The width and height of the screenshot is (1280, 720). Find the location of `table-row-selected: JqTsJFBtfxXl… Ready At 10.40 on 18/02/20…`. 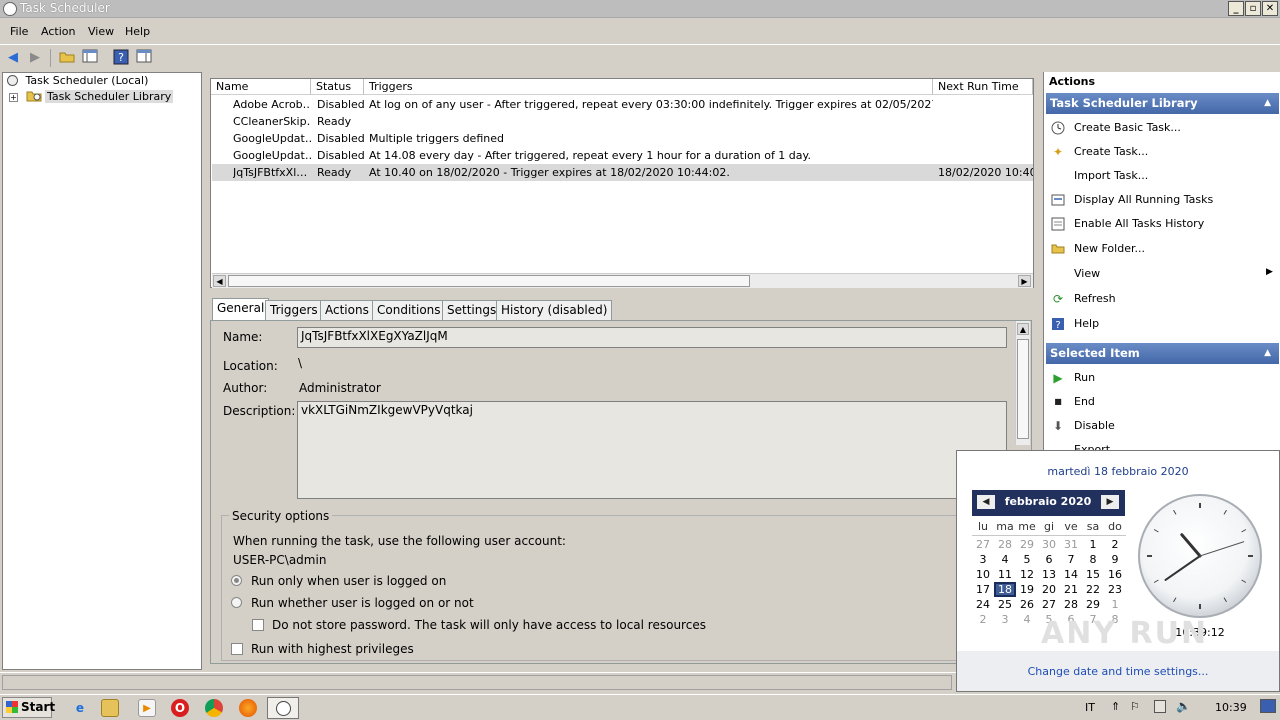

table-row-selected: JqTsJFBtfxXl… Ready At 10.40 on 18/02/20… is located at coordinates (622, 172).